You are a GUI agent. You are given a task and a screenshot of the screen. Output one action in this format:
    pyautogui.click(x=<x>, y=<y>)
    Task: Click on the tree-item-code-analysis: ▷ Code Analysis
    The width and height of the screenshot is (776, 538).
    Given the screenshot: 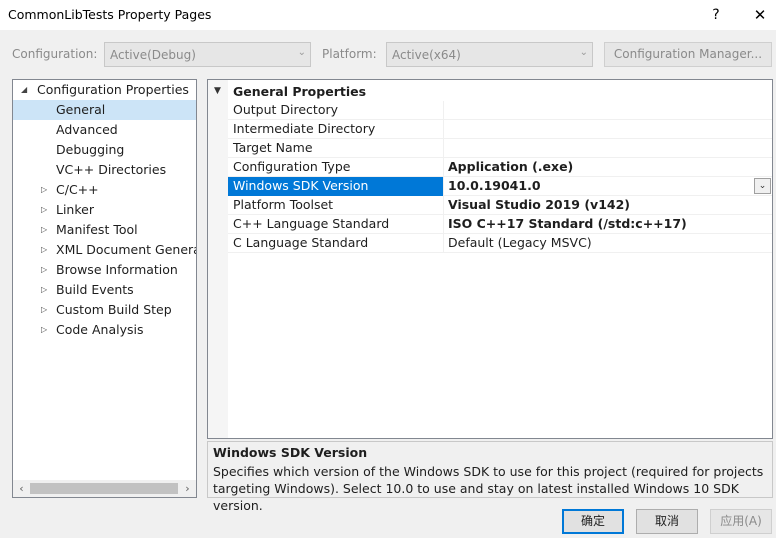 What is the action you would take?
    pyautogui.click(x=104, y=330)
    